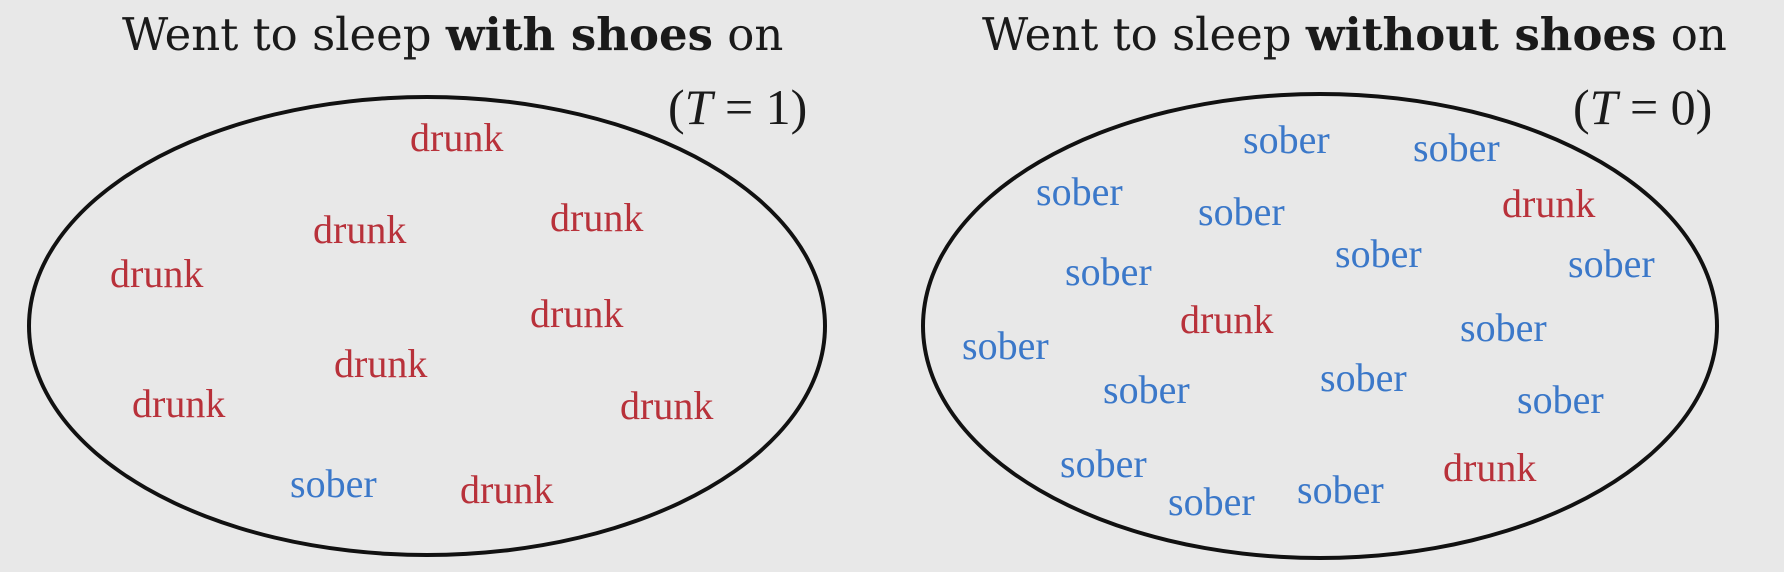 Image resolution: width=1784 pixels, height=572 pixels. What do you see at coordinates (751, 107) in the screenshot?
I see `left-treatment-value: = 1` at bounding box center [751, 107].